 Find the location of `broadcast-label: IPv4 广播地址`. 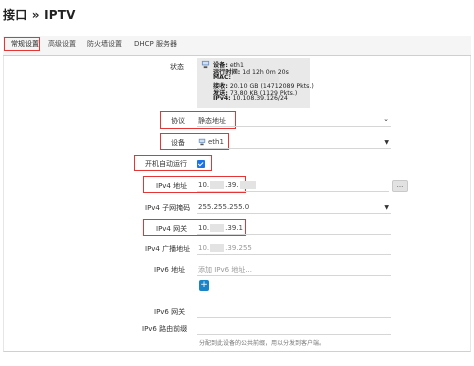

broadcast-label: IPv4 广播地址 is located at coordinates (168, 249).